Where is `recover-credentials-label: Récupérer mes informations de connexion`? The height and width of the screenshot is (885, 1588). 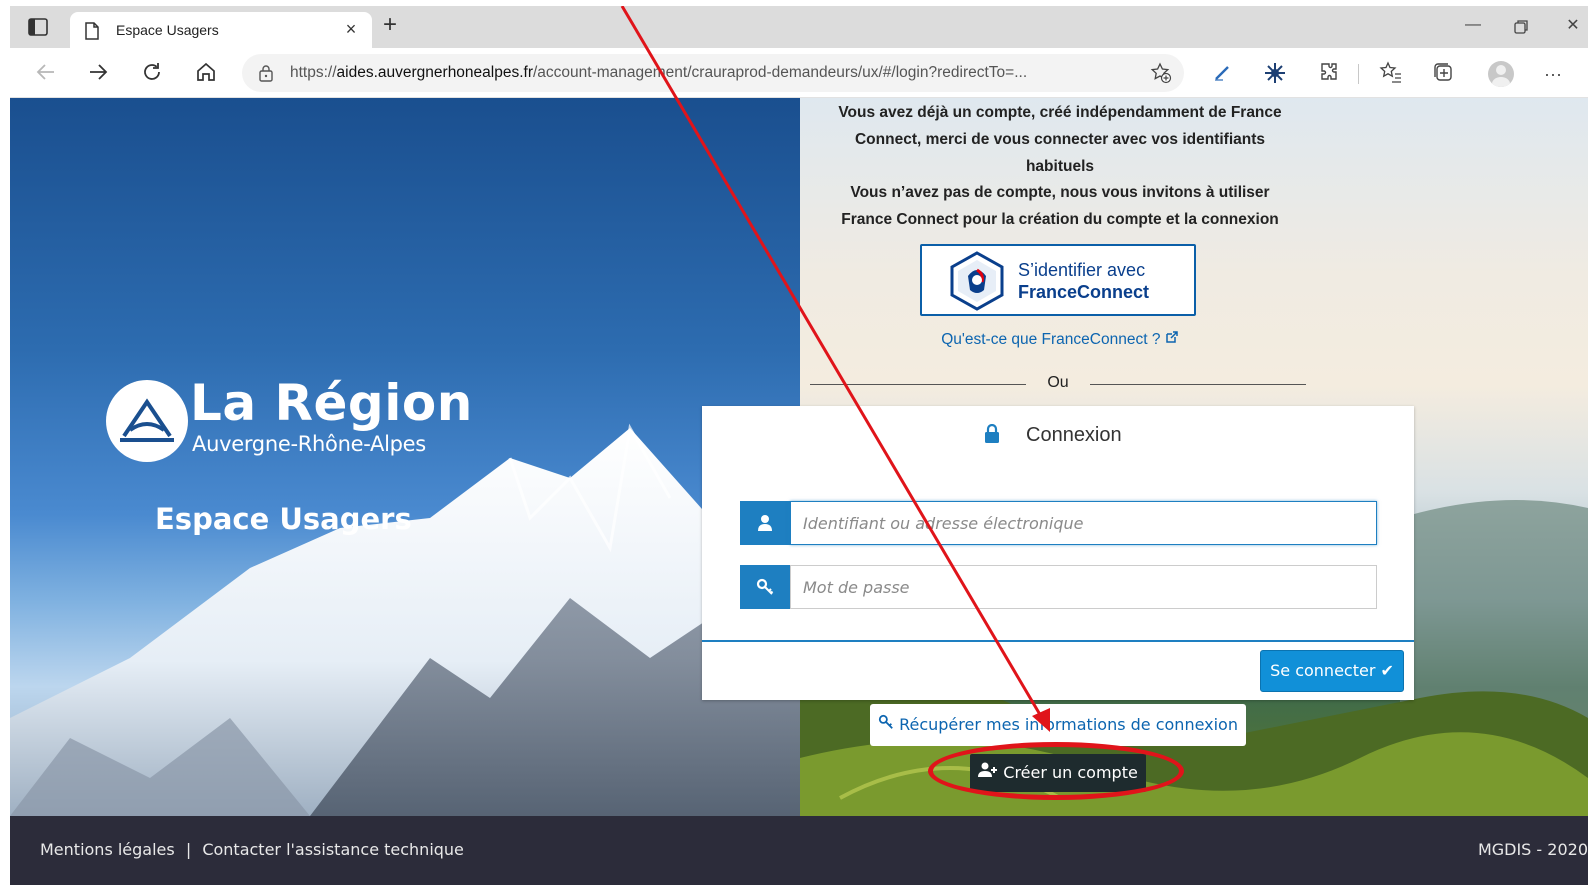 recover-credentials-label: Récupérer mes informations de connexion is located at coordinates (1068, 724).